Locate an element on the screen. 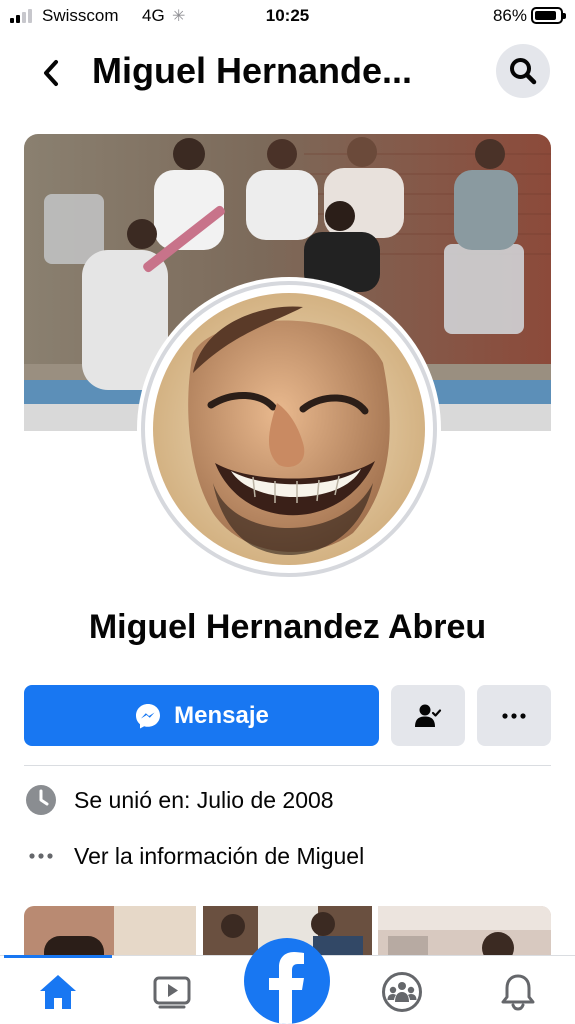 This screenshot has width=575, height=1024. joined-date-row: Se unió en: Julio de 2008 is located at coordinates (287, 800).